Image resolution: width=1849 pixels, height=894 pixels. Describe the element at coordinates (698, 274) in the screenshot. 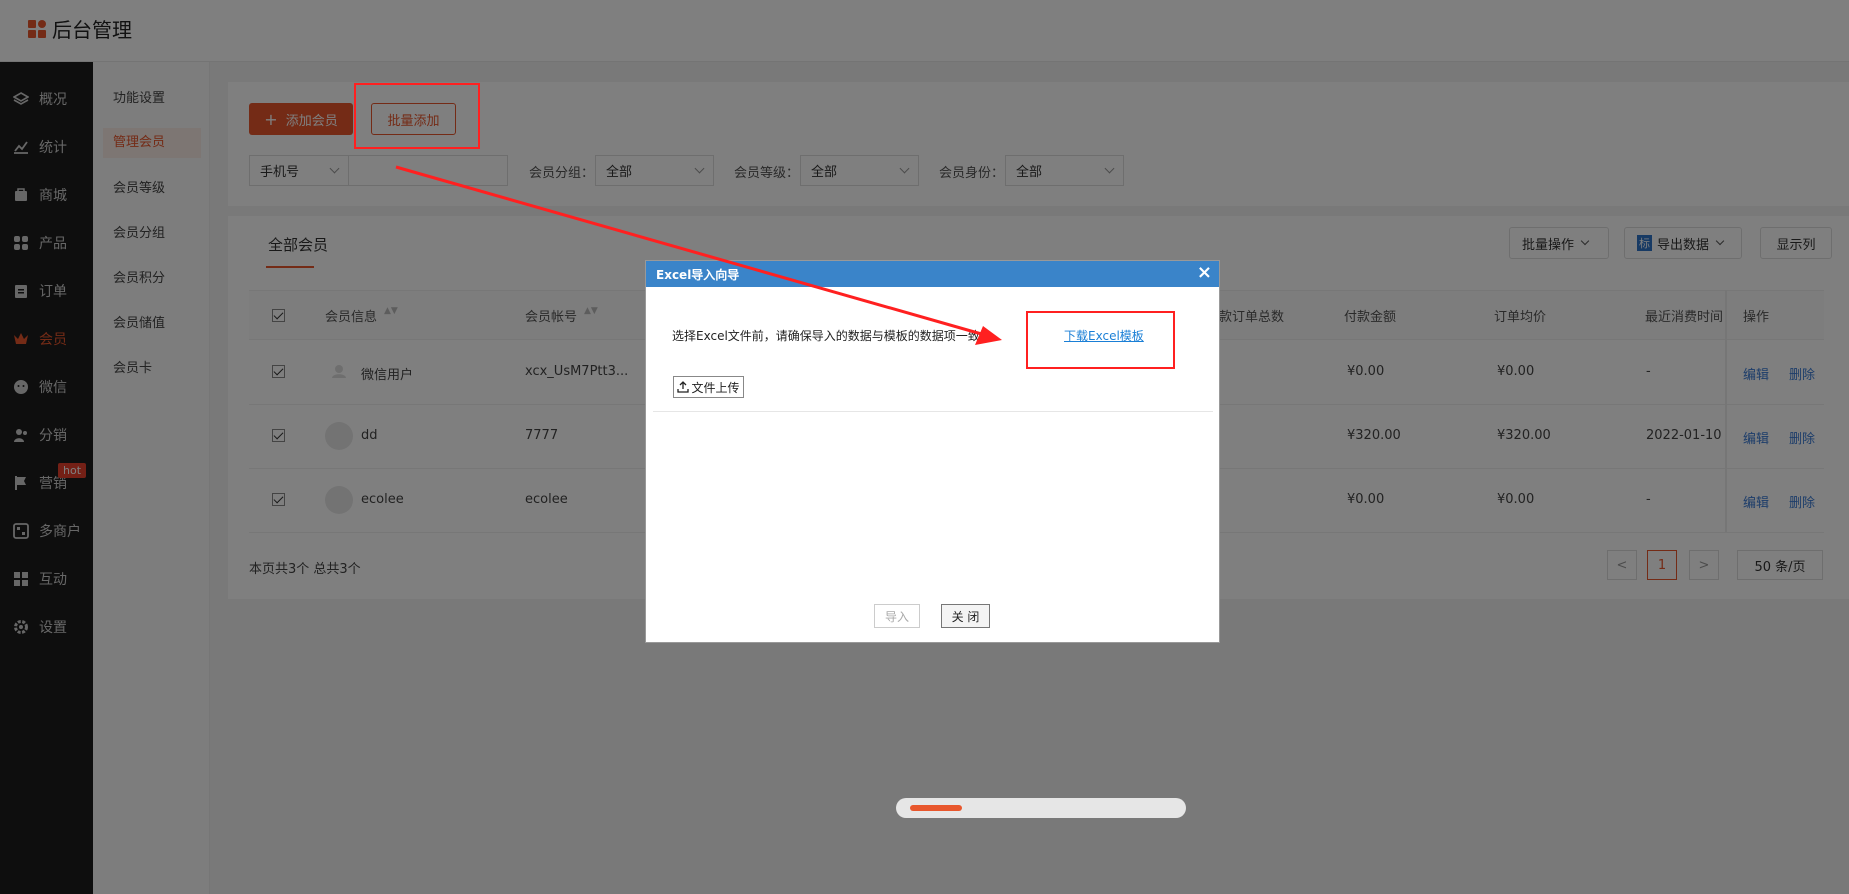

I see `dialog-title: Excel导入向导` at that location.